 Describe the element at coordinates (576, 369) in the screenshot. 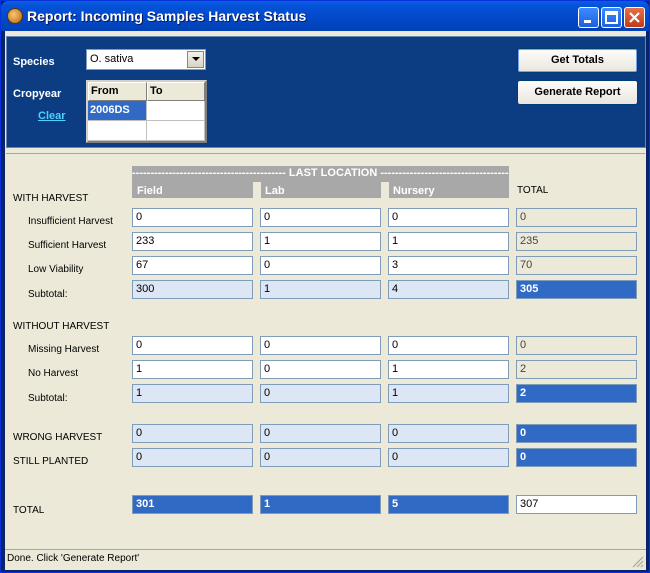

I see `total-field: 2` at that location.